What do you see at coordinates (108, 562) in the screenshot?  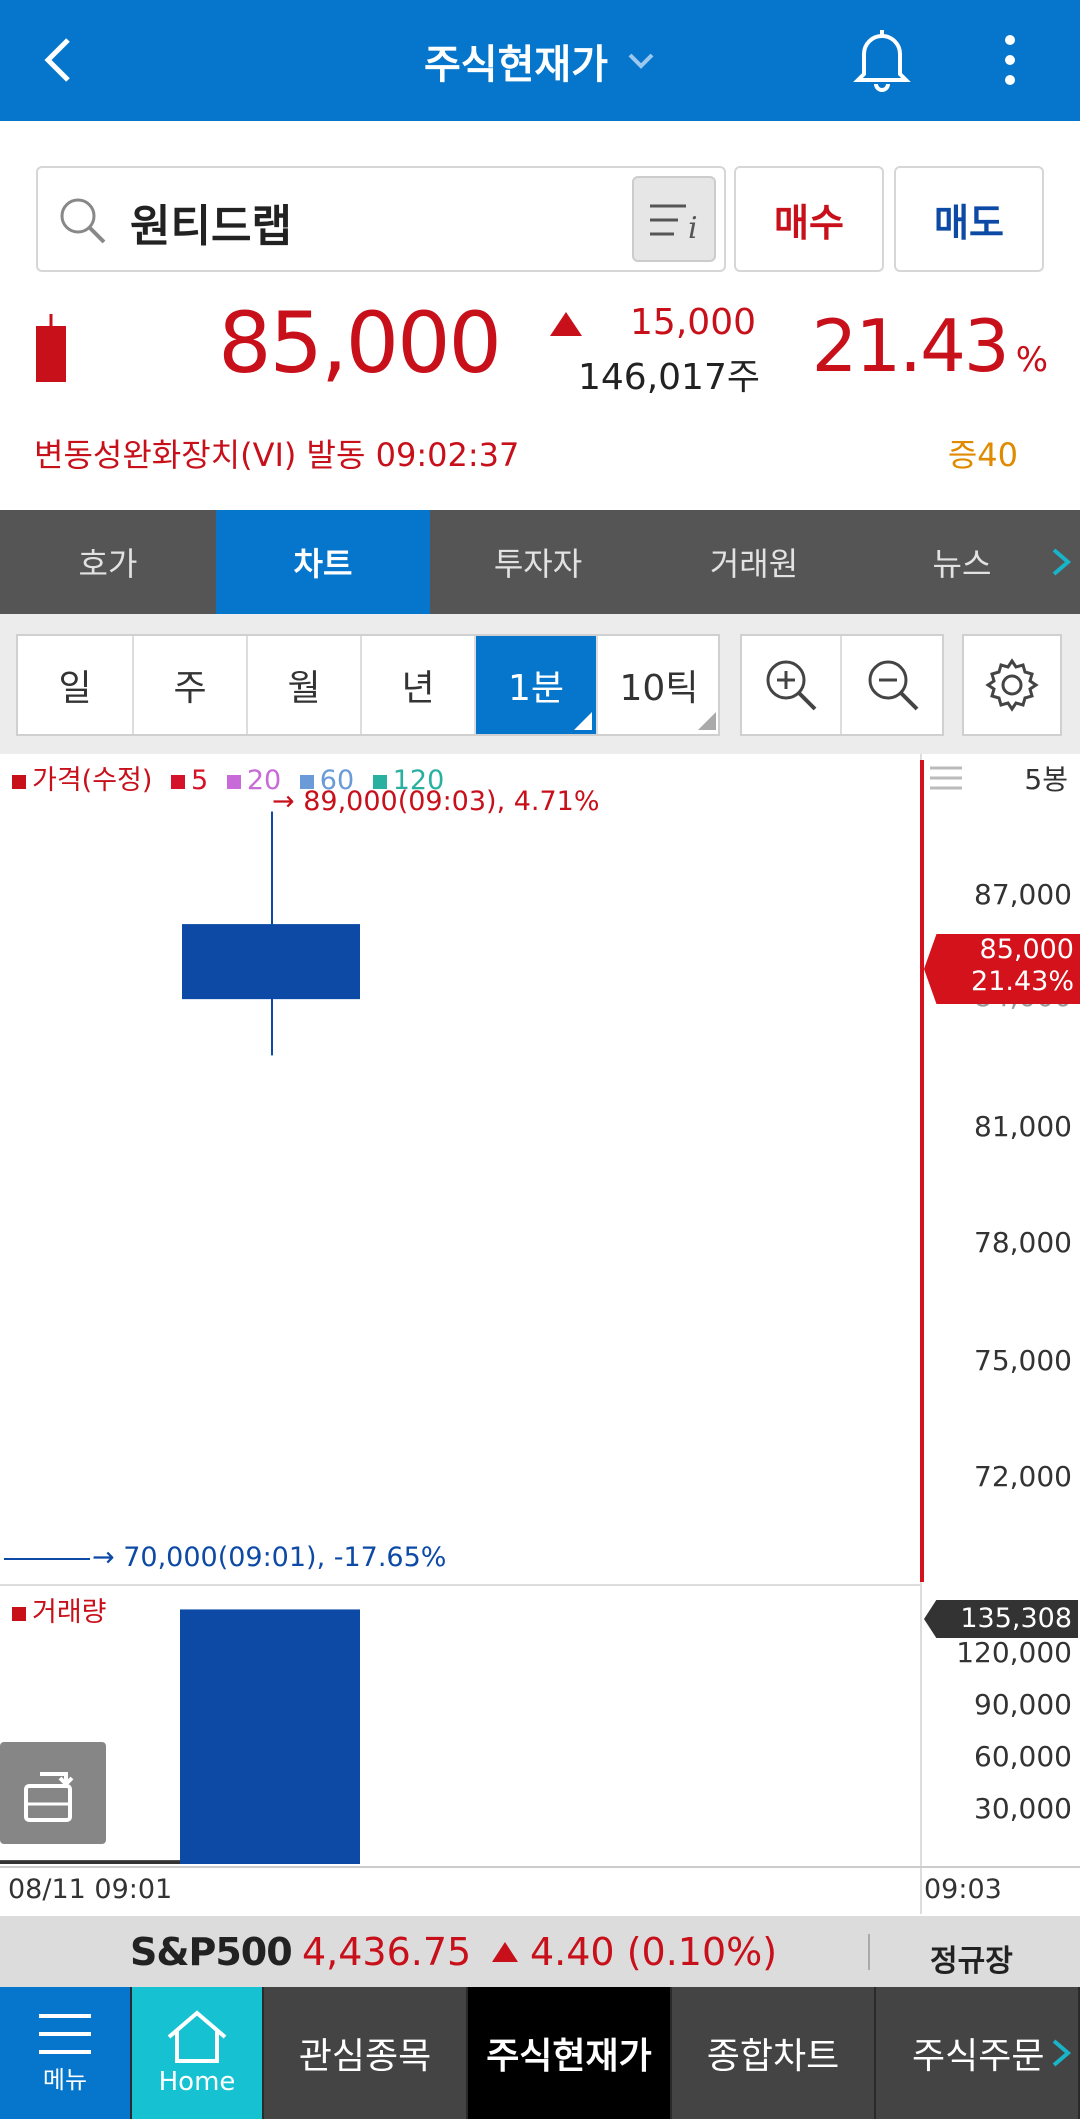 I see `tab-orderbook: 호가` at bounding box center [108, 562].